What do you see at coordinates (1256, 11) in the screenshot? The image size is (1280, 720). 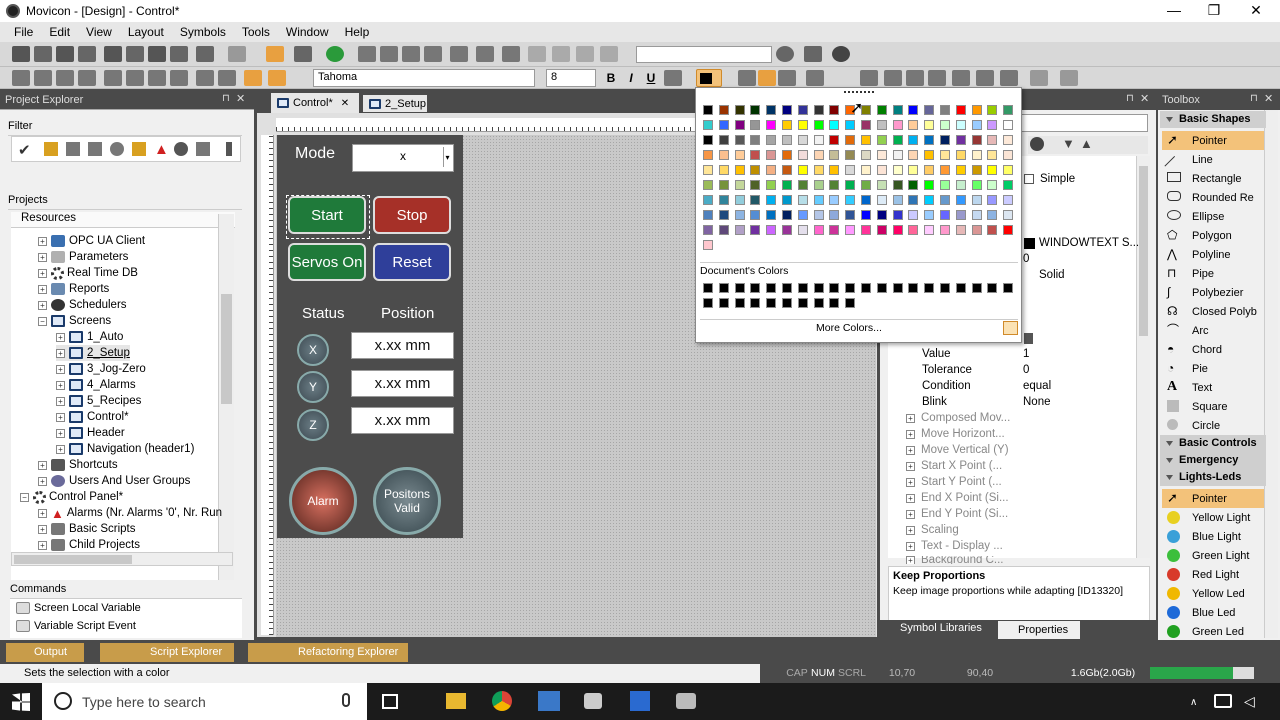 I see `close-window-button: ✕` at bounding box center [1256, 11].